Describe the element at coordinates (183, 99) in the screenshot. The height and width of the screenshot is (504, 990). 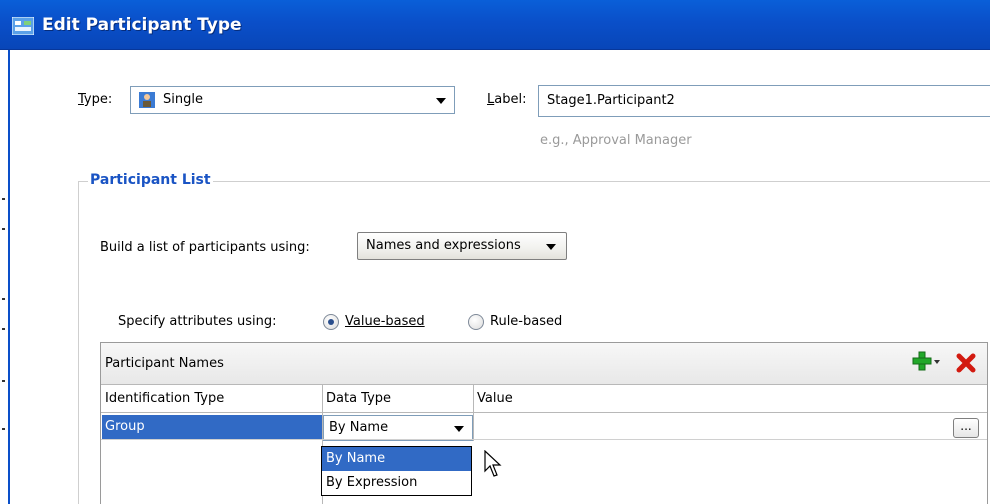
I see `type-value: Single` at that location.